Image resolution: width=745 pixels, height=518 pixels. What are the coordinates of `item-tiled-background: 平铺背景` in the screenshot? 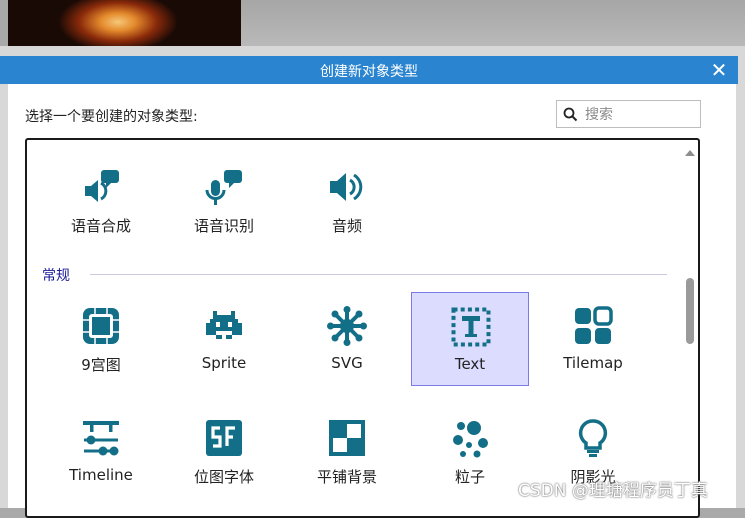 It's located at (347, 451).